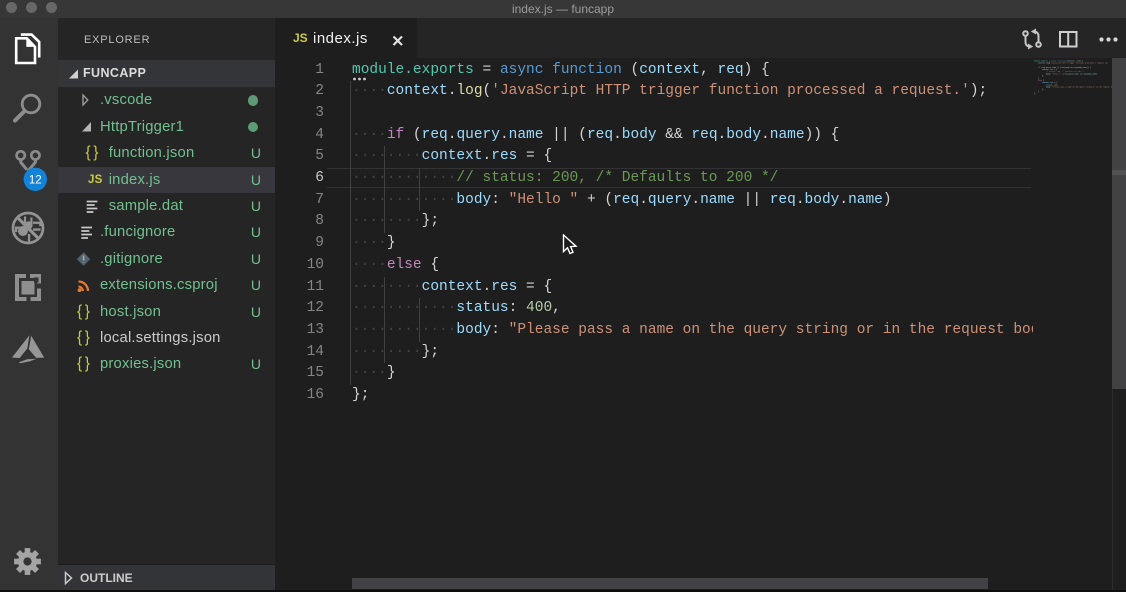 Image resolution: width=1126 pixels, height=592 pixels. What do you see at coordinates (35, 180) in the screenshot?
I see `svg-text: 12` at bounding box center [35, 180].